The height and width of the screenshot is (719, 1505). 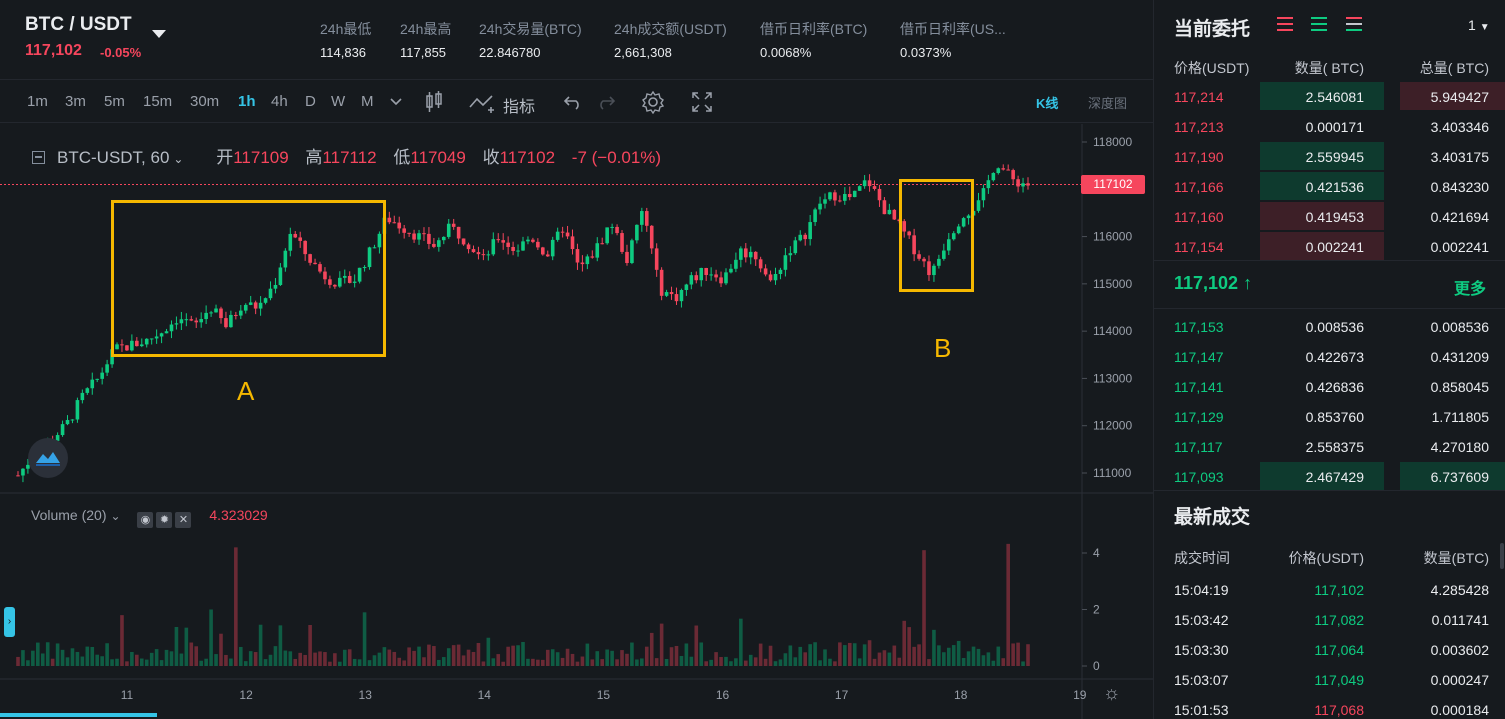 What do you see at coordinates (1329, 476) in the screenshot?
I see `orderbook-bid-row: 117,093 2.467429 6.737609` at bounding box center [1329, 476].